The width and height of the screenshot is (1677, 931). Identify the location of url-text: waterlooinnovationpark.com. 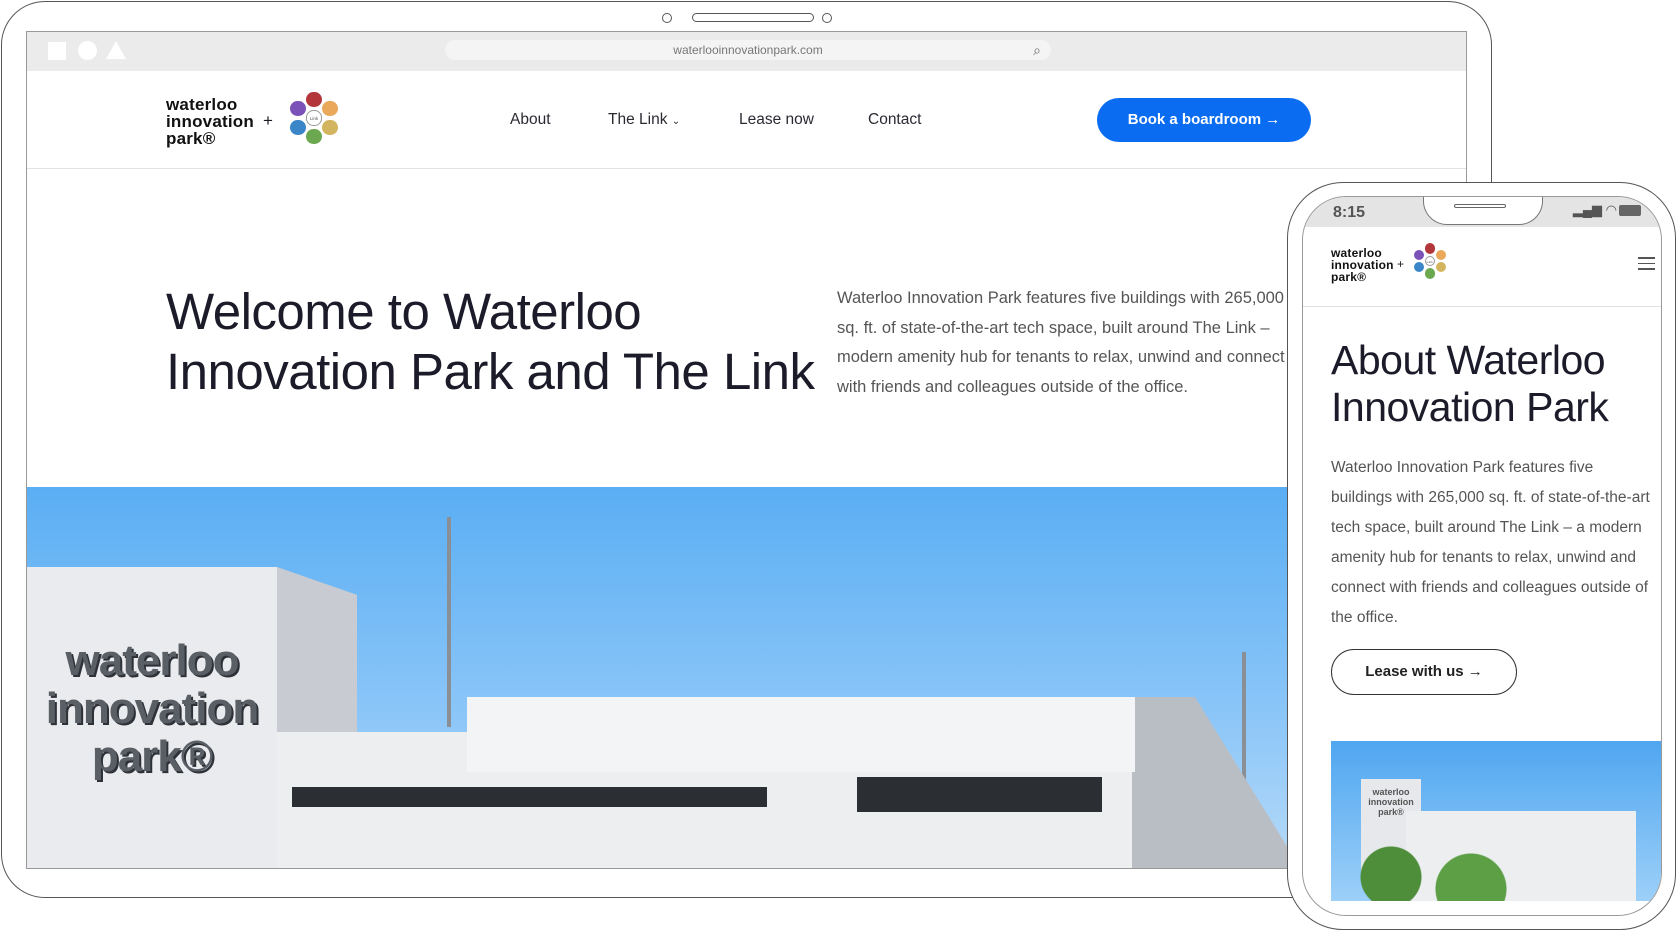
(748, 50).